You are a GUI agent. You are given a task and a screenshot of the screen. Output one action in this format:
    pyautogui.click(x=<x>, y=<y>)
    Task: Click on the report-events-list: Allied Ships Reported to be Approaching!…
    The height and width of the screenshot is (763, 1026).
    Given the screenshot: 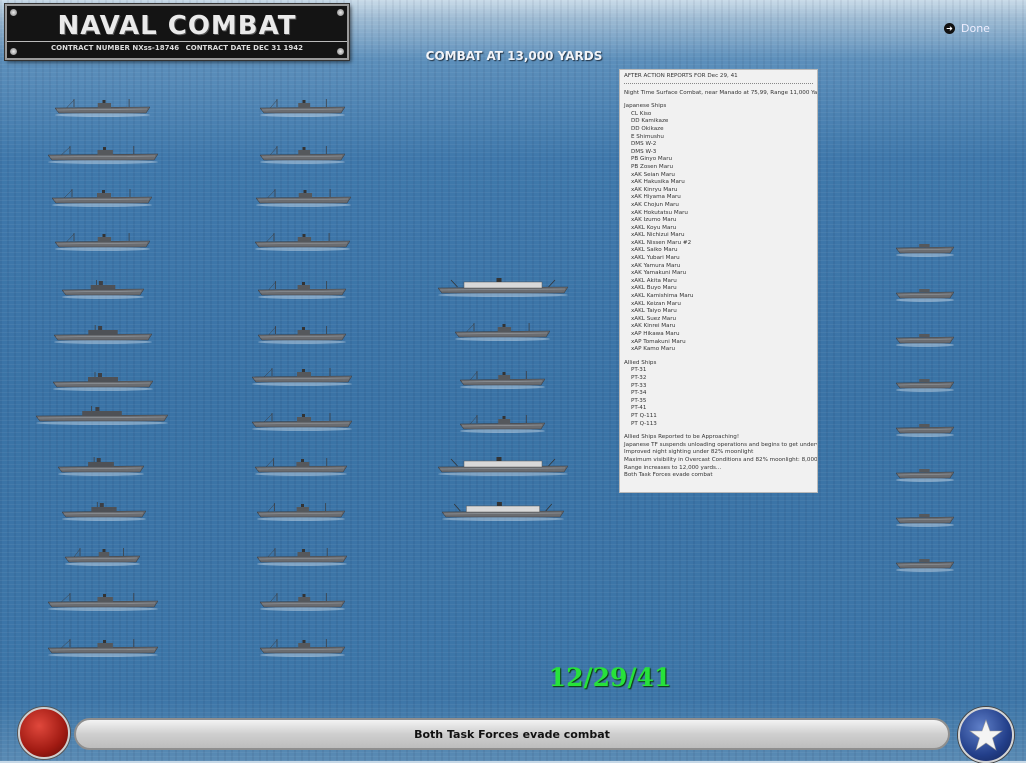 What is the action you would take?
    pyautogui.click(x=721, y=457)
    